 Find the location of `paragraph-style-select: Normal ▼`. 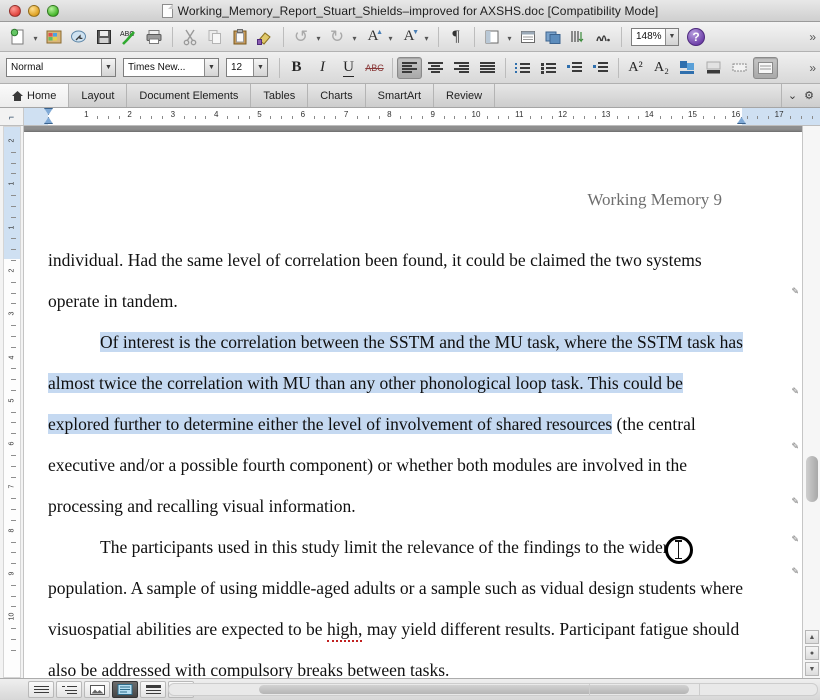

paragraph-style-select: Normal ▼ is located at coordinates (61, 67).